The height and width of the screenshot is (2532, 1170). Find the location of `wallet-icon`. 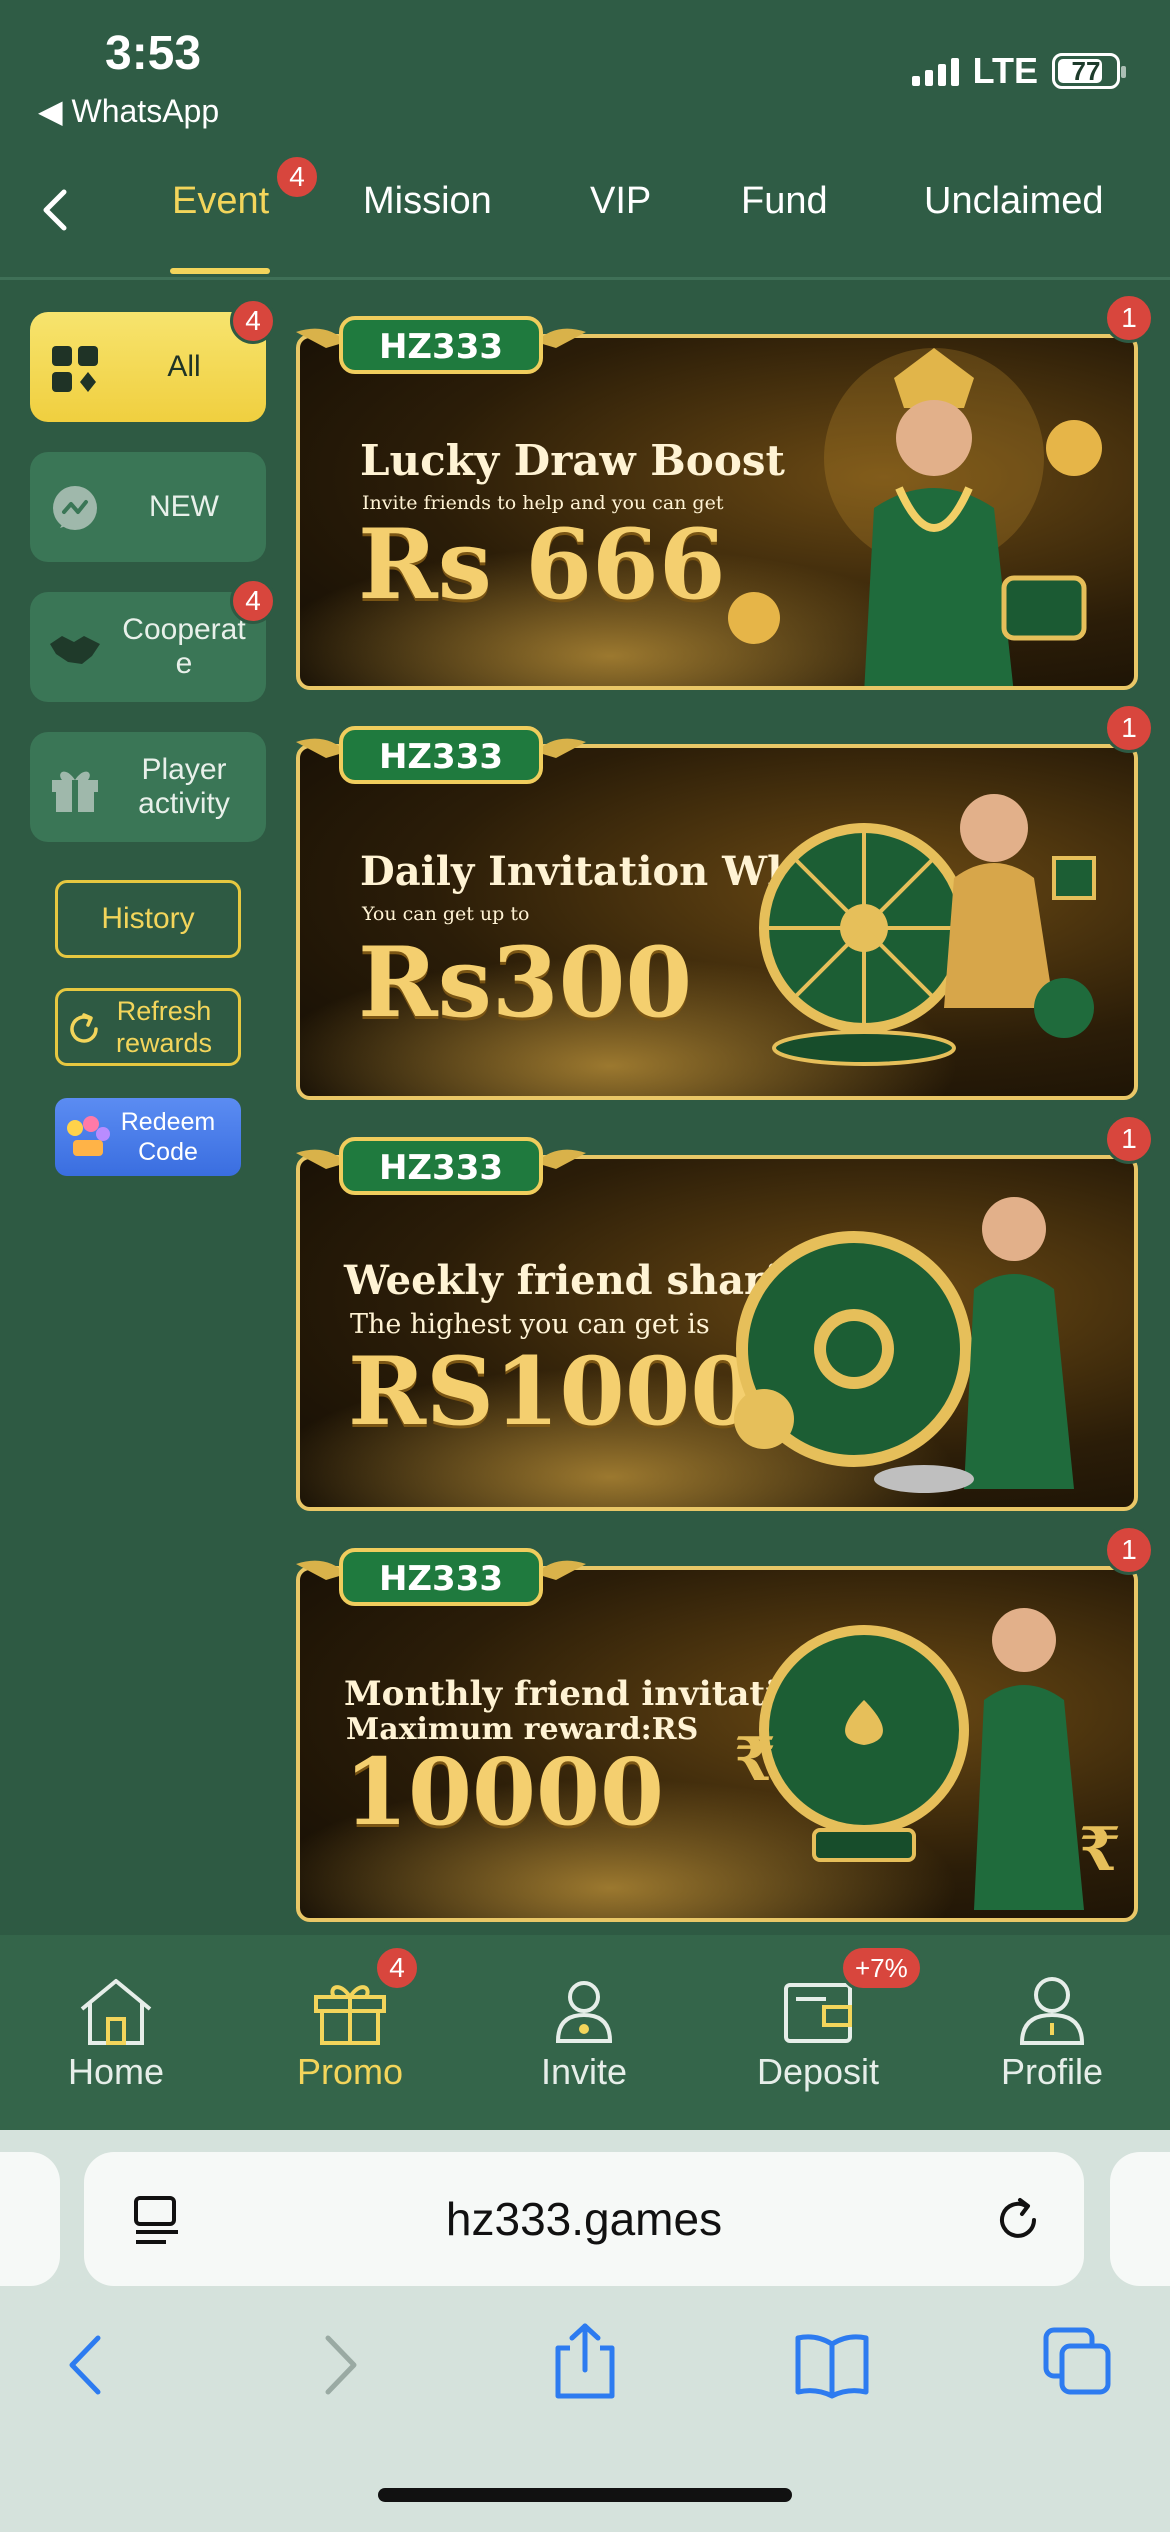

wallet-icon is located at coordinates (818, 2013).